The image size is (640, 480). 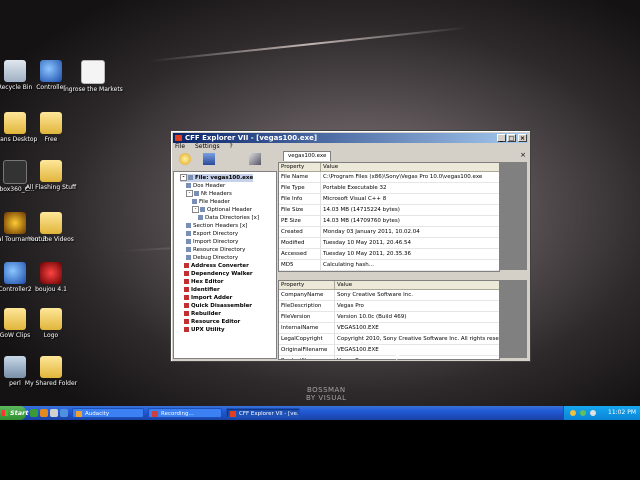 I want to click on open-file-icon, so click(x=185, y=159).